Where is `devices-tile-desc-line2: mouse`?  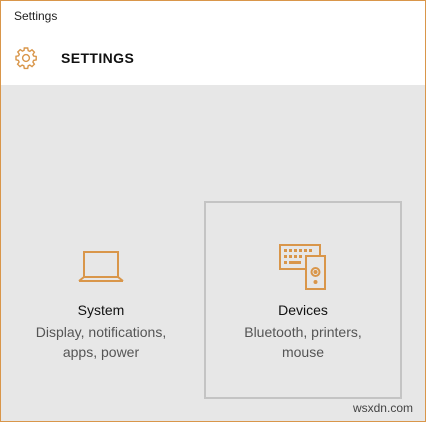
devices-tile-desc-line2: mouse is located at coordinates (303, 352).